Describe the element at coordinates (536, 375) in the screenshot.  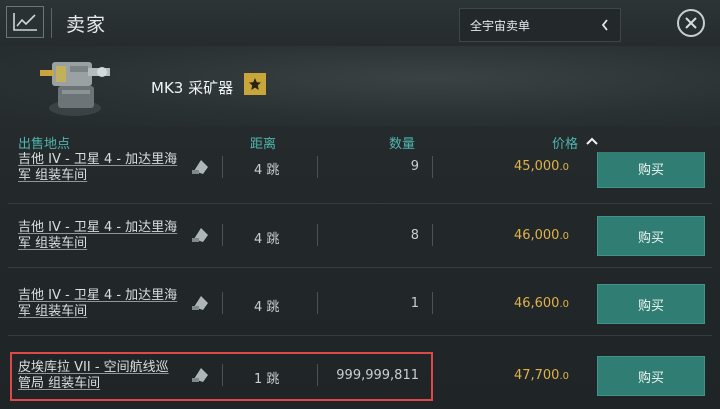
I see `price-integer: 47,700` at that location.